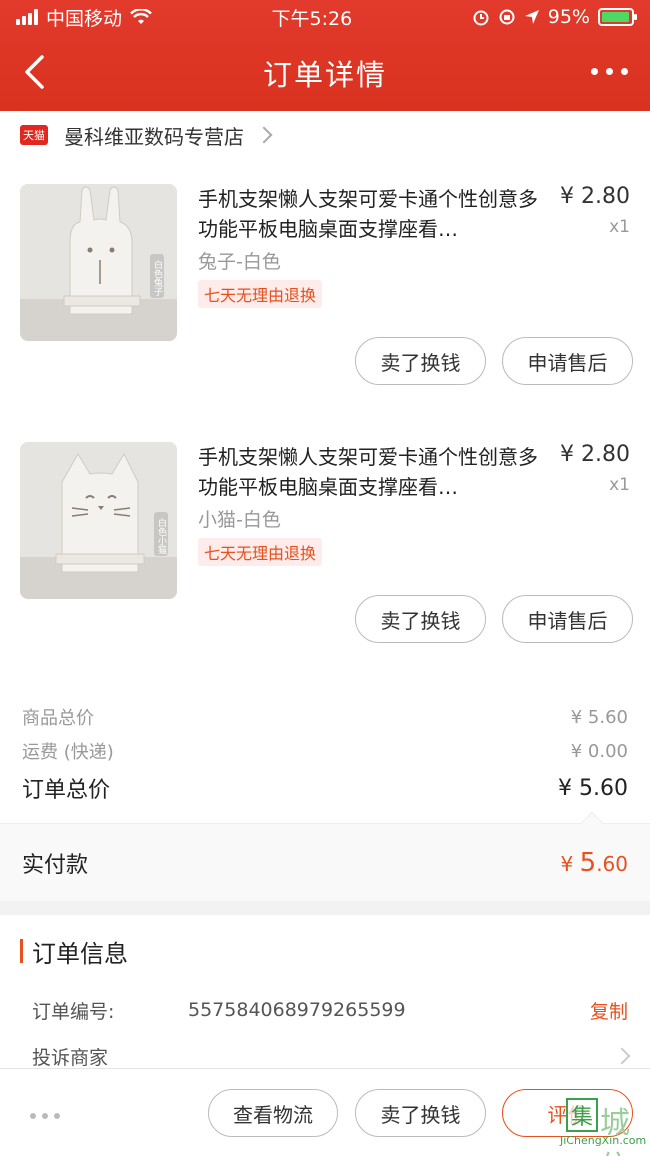 This screenshot has width=650, height=1156. I want to click on location-icon, so click(531, 17).